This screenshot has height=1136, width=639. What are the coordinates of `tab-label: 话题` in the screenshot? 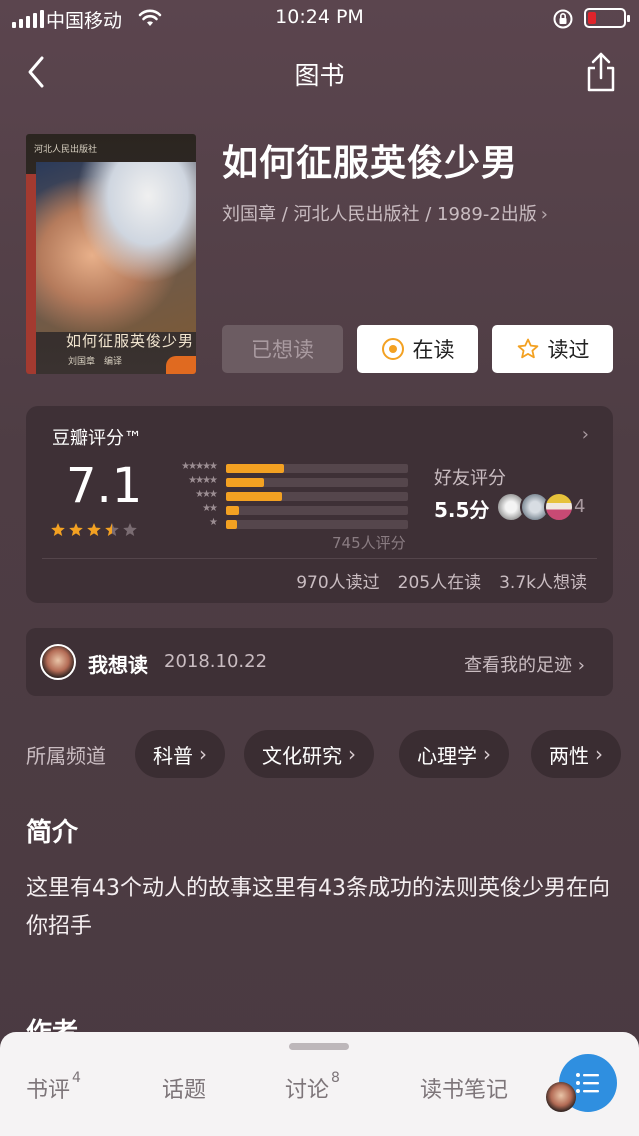 It's located at (184, 1090).